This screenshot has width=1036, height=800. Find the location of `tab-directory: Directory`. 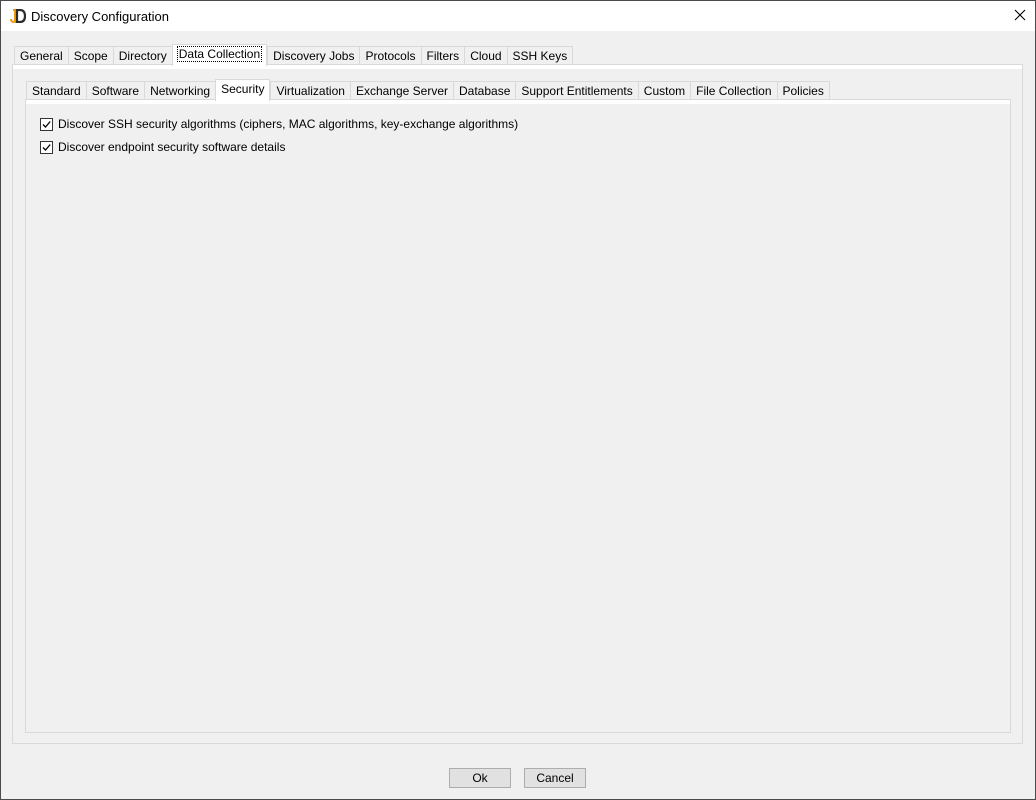

tab-directory: Directory is located at coordinates (142, 55).